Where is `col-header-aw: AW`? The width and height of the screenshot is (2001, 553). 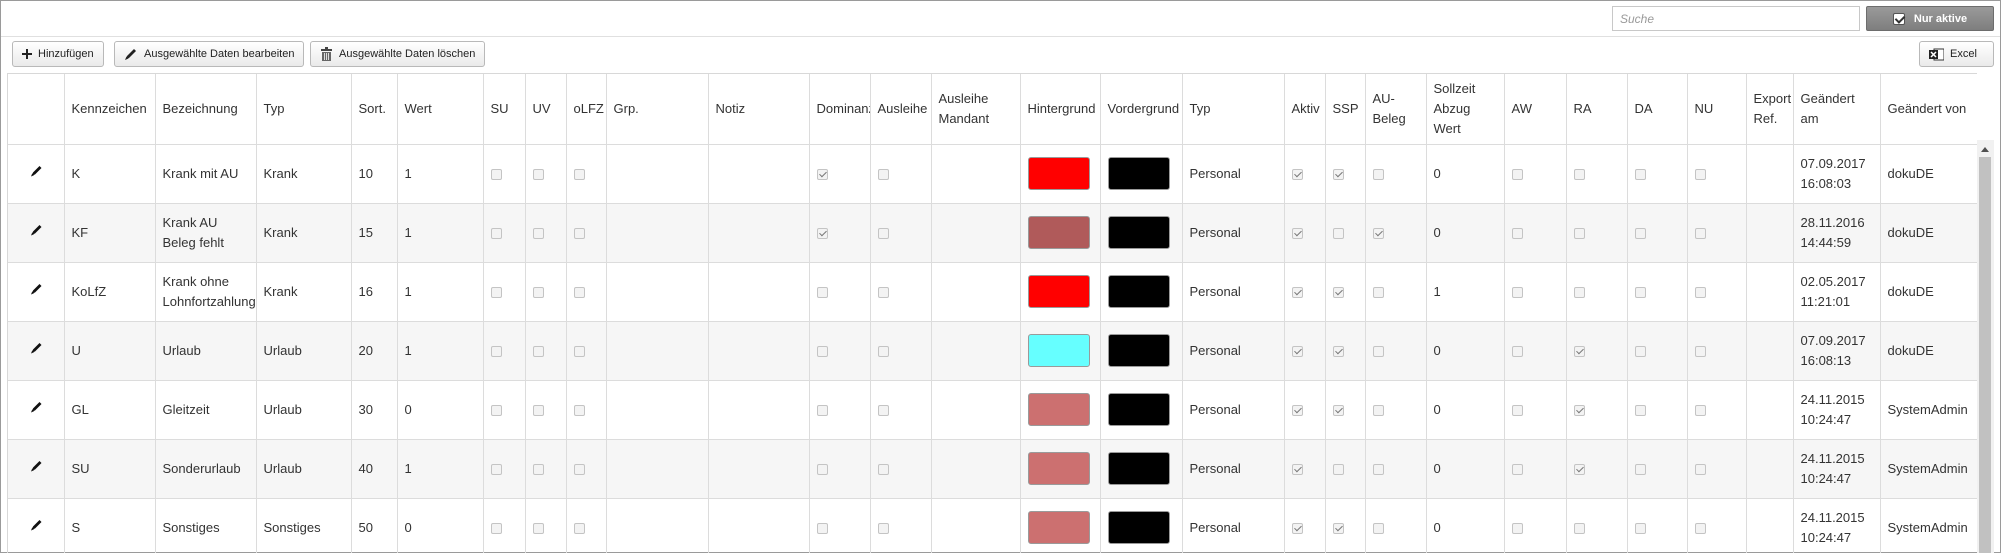
col-header-aw: AW is located at coordinates (1535, 109).